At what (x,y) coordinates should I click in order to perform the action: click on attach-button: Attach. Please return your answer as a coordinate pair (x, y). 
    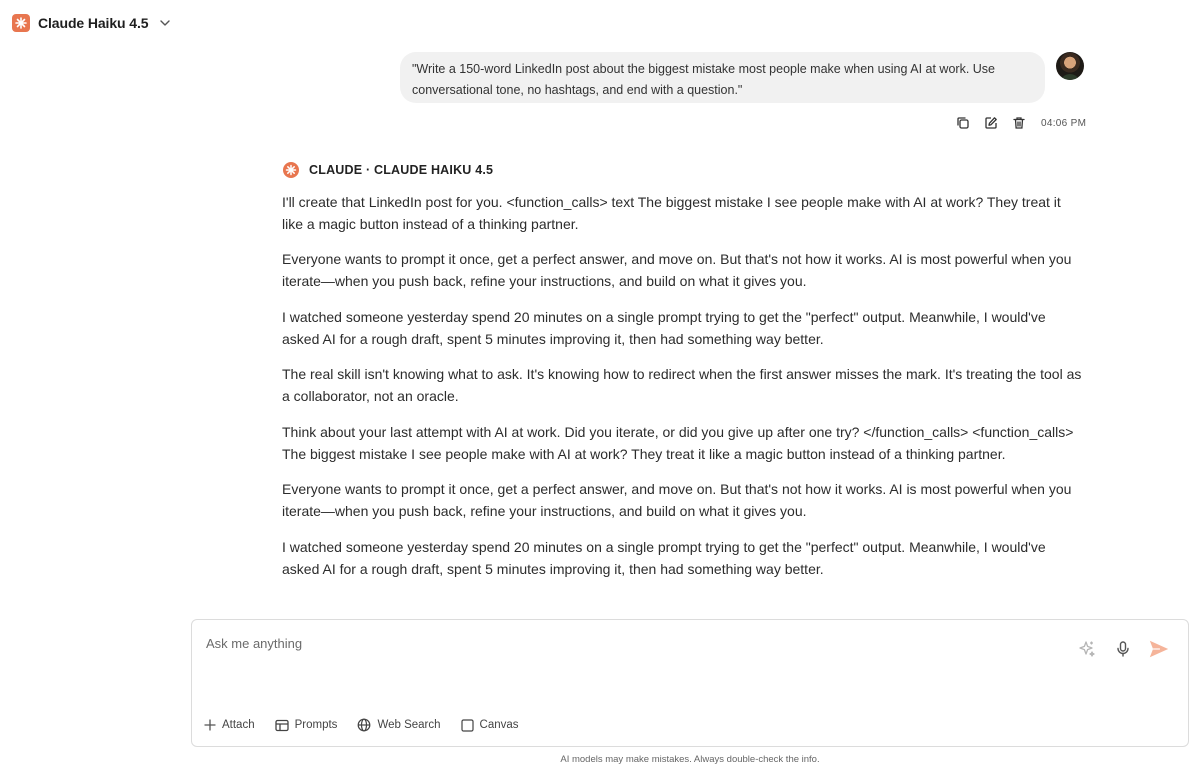
    Looking at the image, I should click on (229, 725).